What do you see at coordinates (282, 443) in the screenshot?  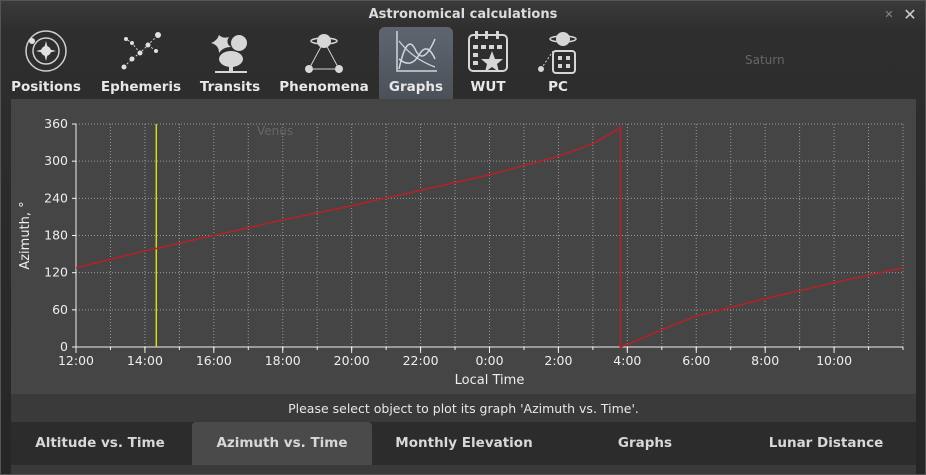 I see `subtab-azimuth-vs-time: Azimuth vs. Time` at bounding box center [282, 443].